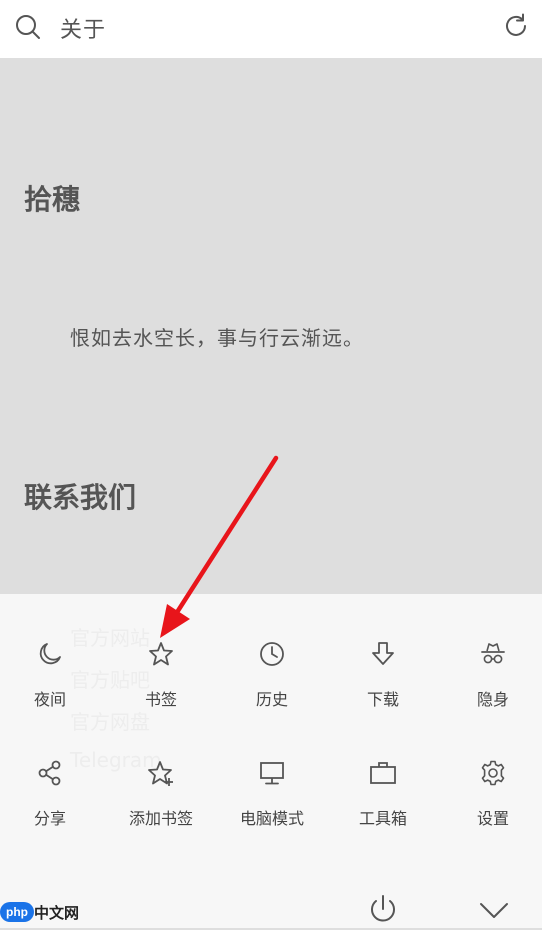 The height and width of the screenshot is (930, 542). I want to click on top-bar: 关于, so click(271, 29).